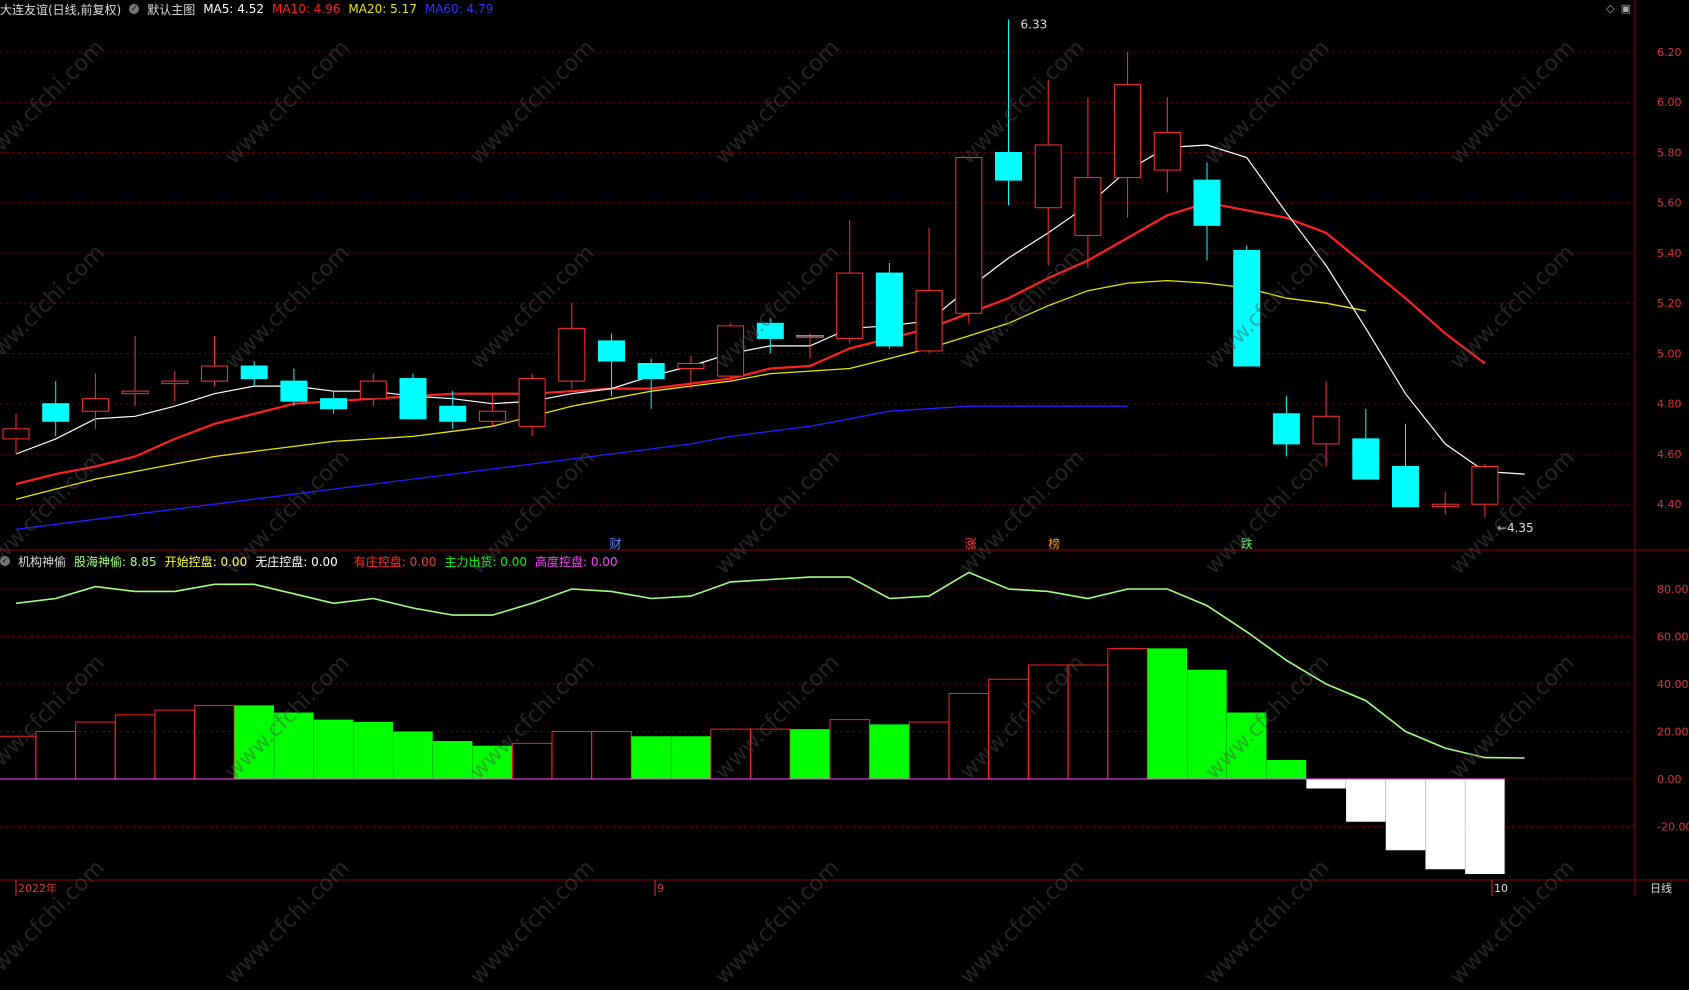 The height and width of the screenshot is (990, 1689). What do you see at coordinates (561, 561) in the screenshot?
I see `high-label: 高度控盘:` at bounding box center [561, 561].